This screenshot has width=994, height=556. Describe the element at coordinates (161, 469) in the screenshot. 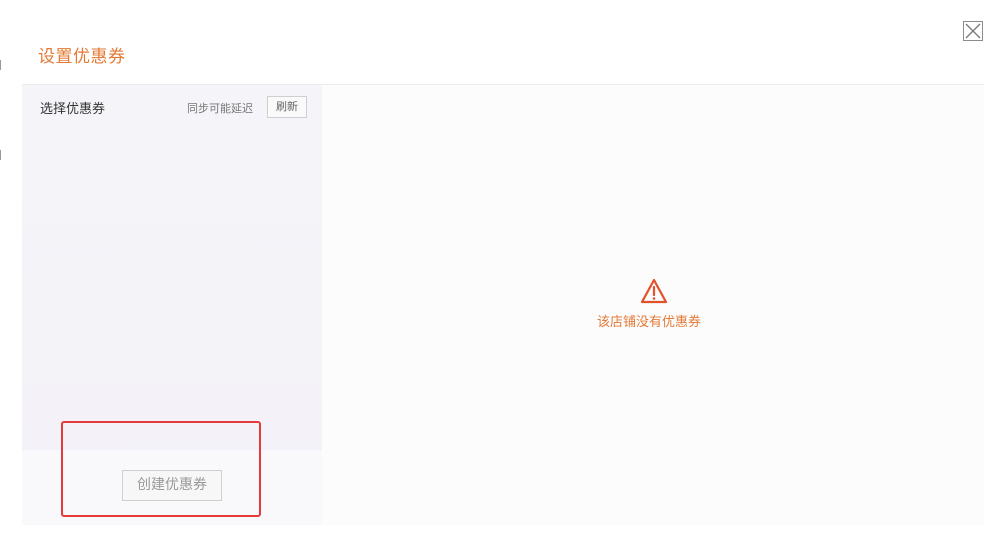

I see `annotation-highlight-box` at that location.